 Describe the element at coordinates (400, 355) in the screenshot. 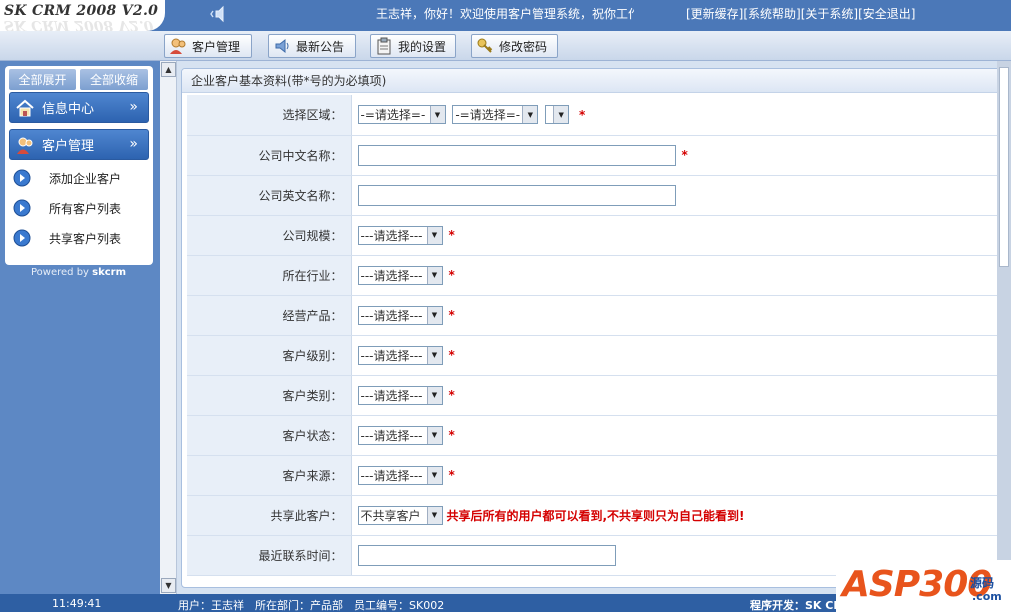

I see `level-select: ---请选择--- ▼` at that location.